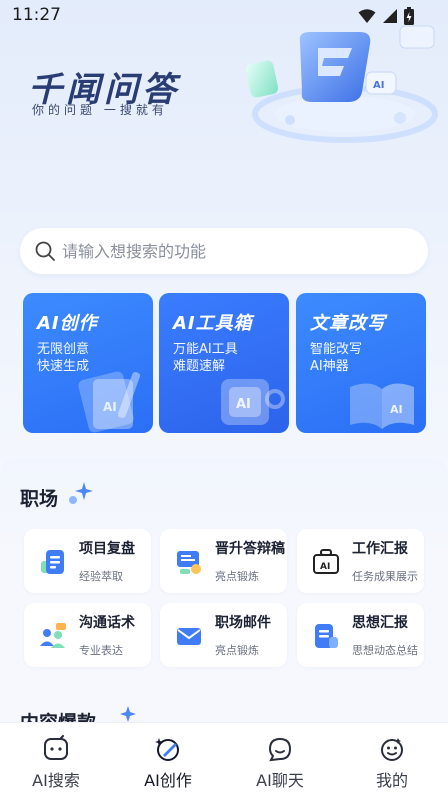  Describe the element at coordinates (391, 780) in the screenshot. I see `nav-label: 我的` at that location.